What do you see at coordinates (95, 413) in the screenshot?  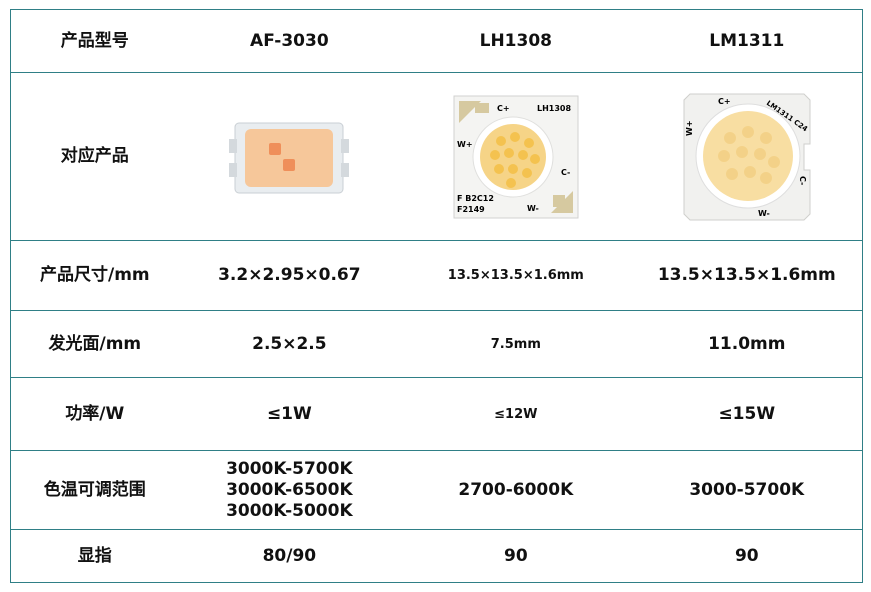 I see `power-label: 功率/W` at bounding box center [95, 413].